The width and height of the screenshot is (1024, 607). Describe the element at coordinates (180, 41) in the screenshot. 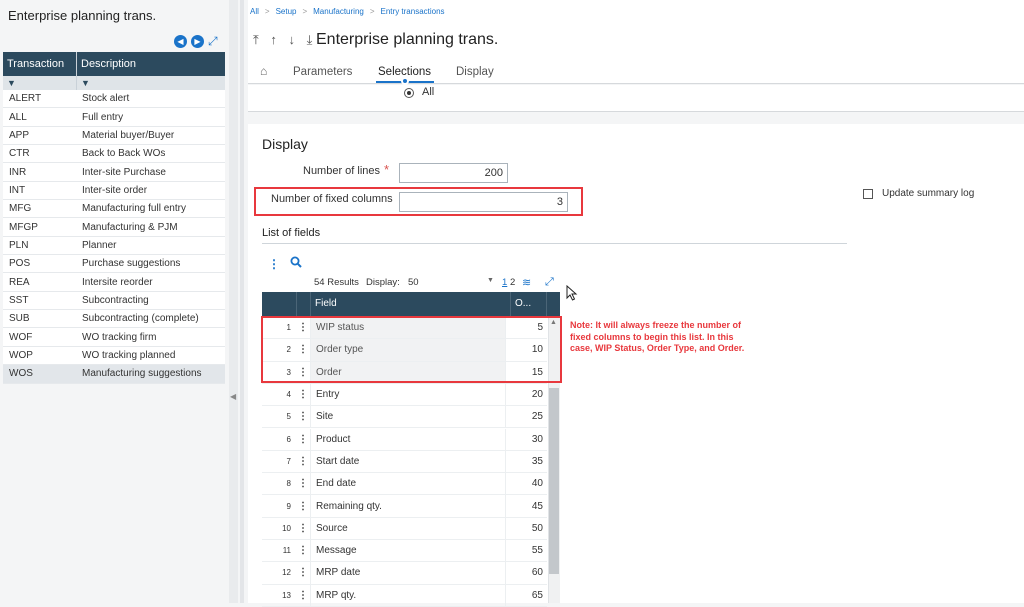

I see `chevron-left-circle-icon: ◀` at that location.